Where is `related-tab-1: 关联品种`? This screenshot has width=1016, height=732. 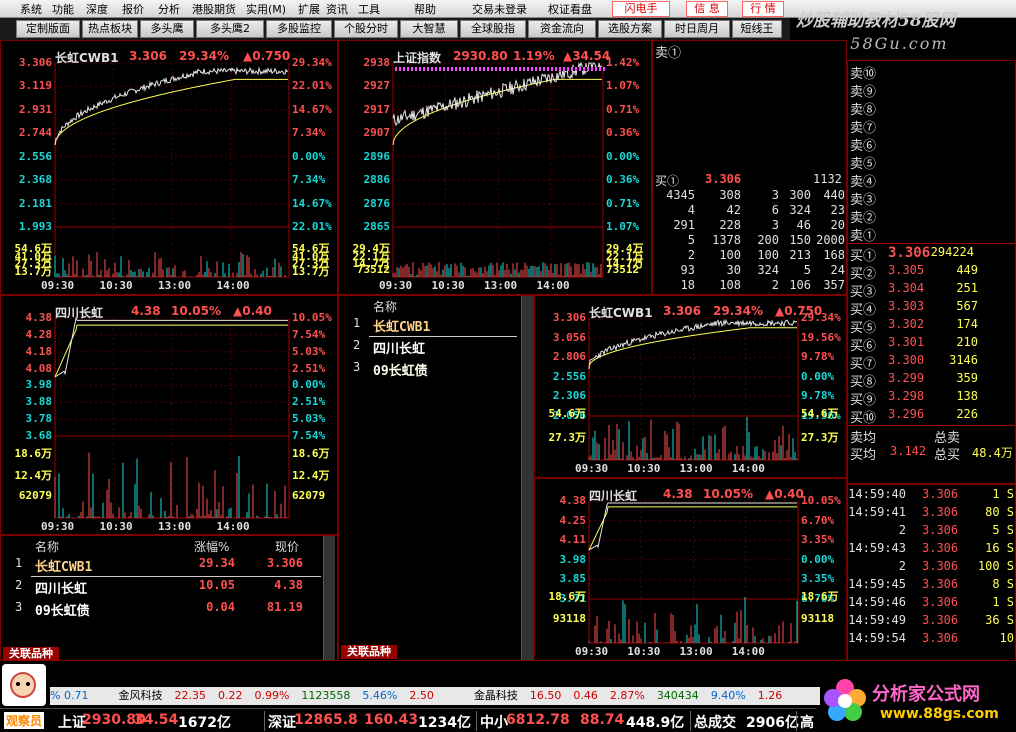
related-tab-1: 关联品种 is located at coordinates (31, 654).